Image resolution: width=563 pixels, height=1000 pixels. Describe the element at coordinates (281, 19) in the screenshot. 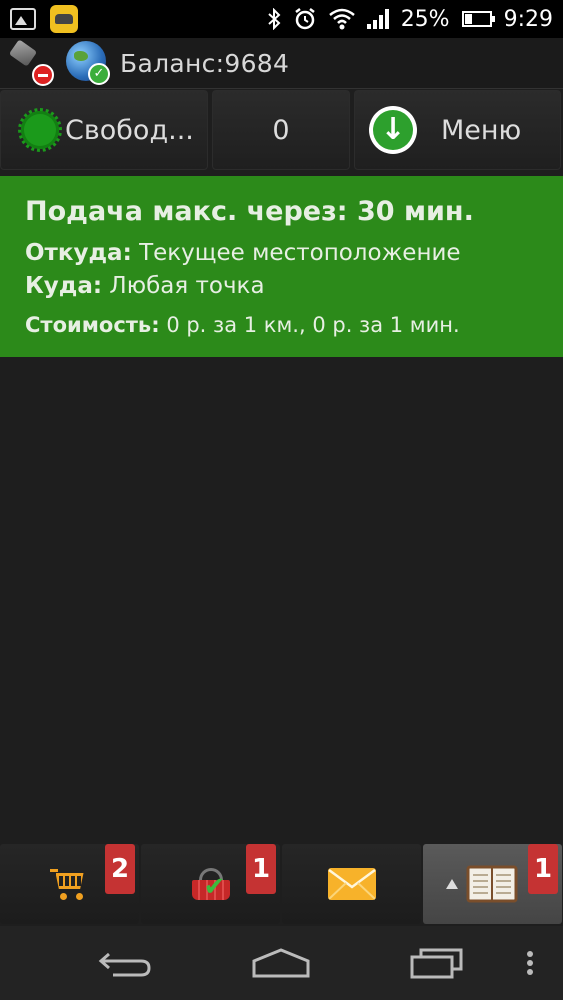

I see `status-bar: 25% 9:29` at that location.